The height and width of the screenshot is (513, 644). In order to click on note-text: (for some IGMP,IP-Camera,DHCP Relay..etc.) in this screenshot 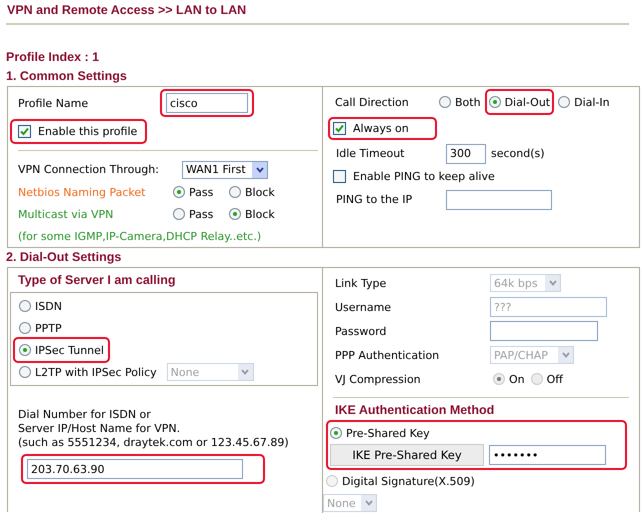, I will do `click(140, 236)`.